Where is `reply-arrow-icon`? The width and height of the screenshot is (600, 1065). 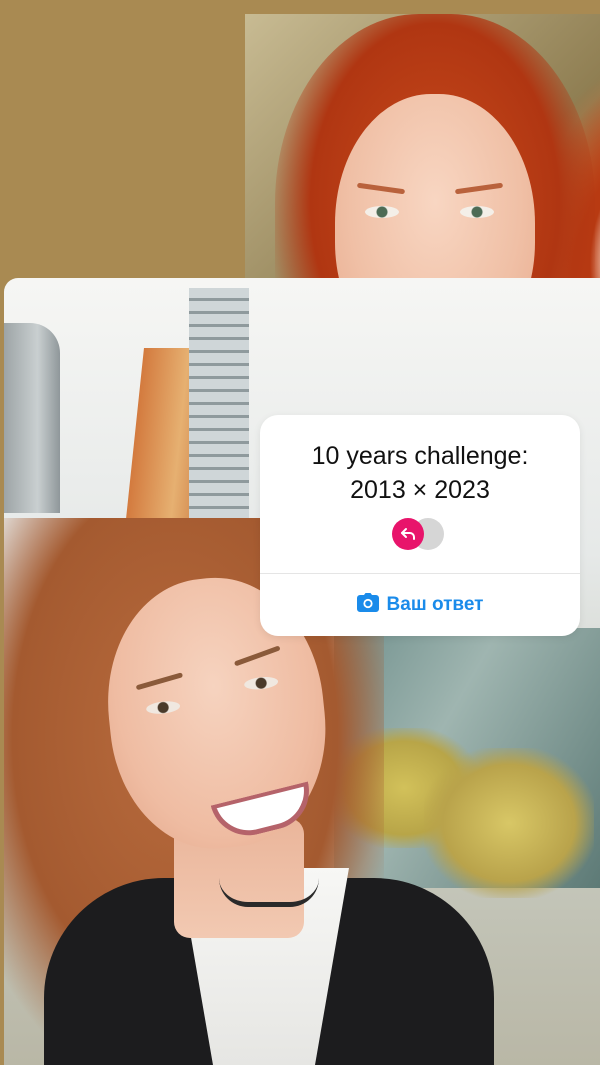 reply-arrow-icon is located at coordinates (408, 534).